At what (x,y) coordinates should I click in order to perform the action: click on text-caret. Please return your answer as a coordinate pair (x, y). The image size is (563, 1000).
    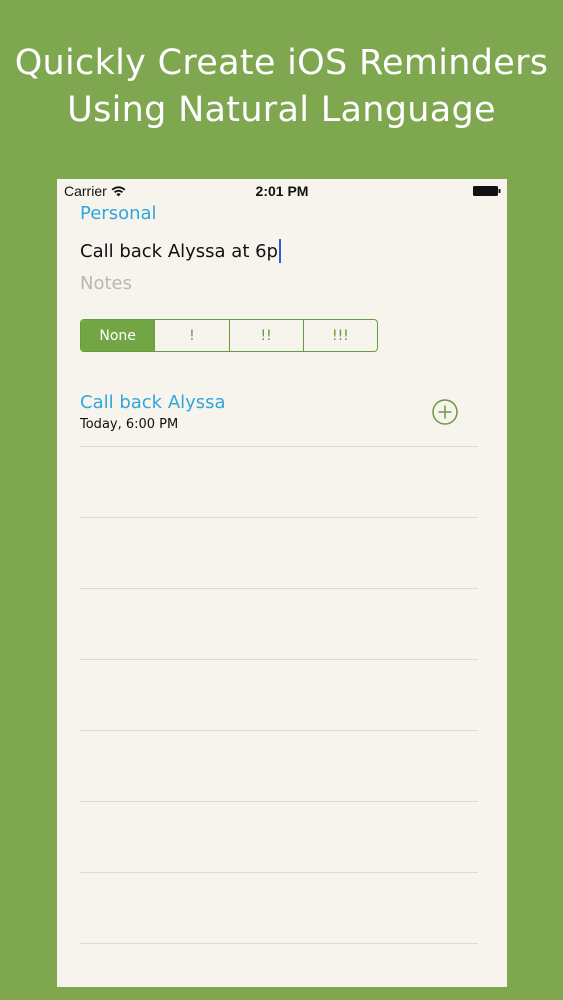
    Looking at the image, I should click on (279, 251).